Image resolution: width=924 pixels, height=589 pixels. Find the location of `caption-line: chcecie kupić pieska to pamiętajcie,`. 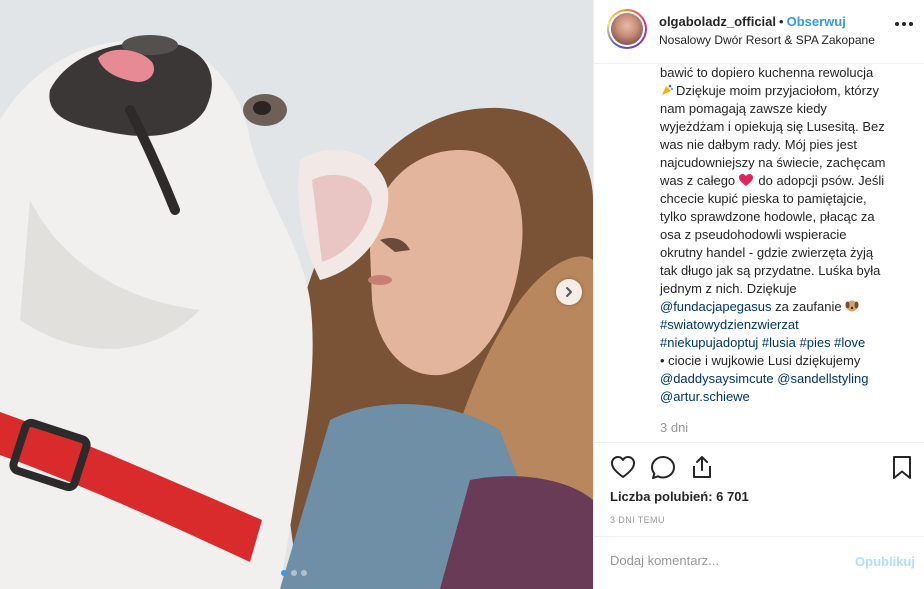

caption-line: chcecie kupić pieska to pamiętajcie, is located at coordinates (763, 198).